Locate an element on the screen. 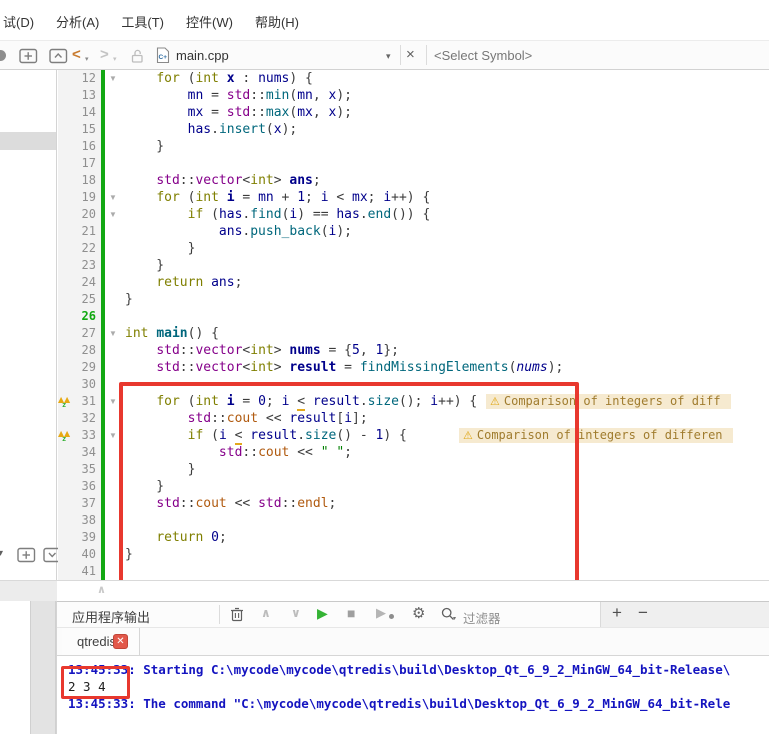 The height and width of the screenshot is (734, 769). gutter-line: 24 is located at coordinates (79, 282).